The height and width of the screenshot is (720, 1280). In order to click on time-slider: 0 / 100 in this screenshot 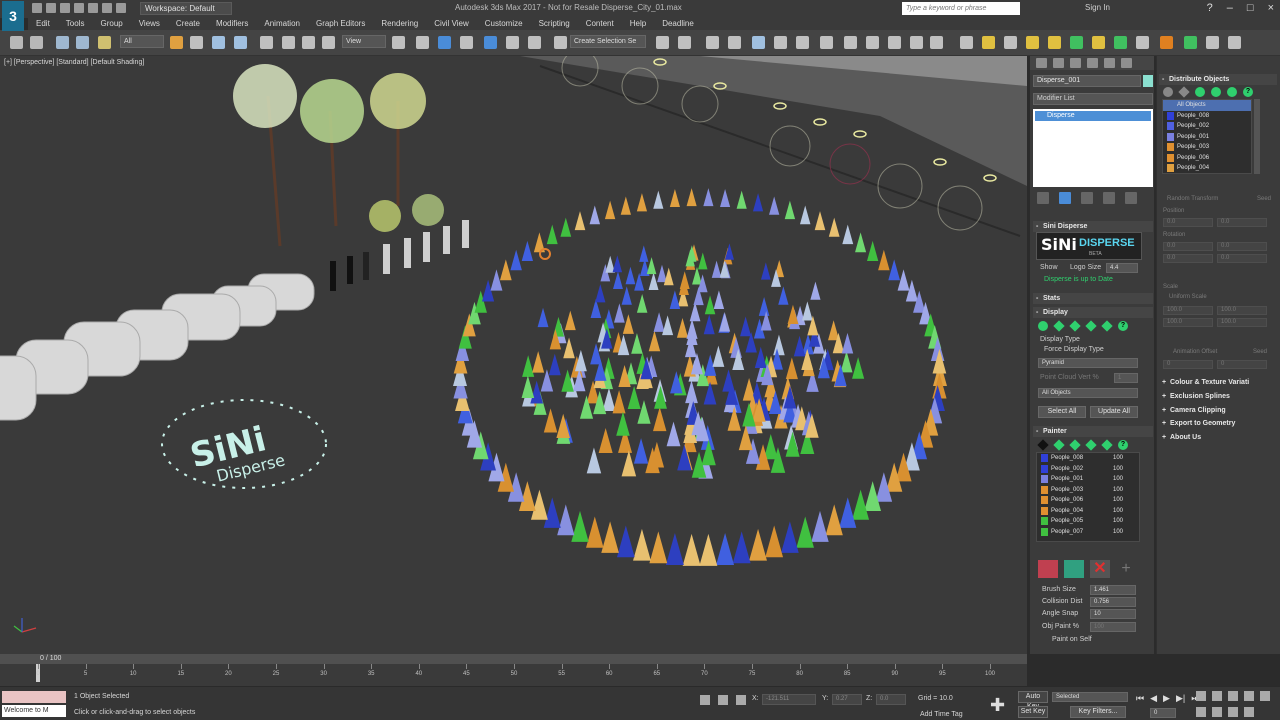, I will do `click(513, 659)`.